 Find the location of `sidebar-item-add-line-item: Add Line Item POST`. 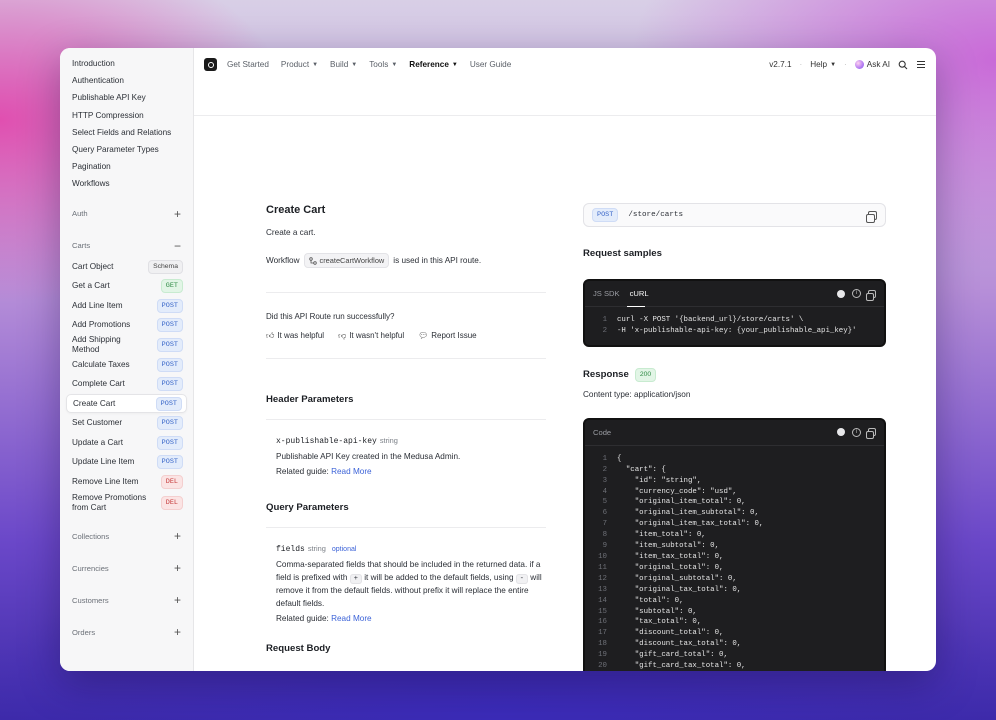

sidebar-item-add-line-item: Add Line Item POST is located at coordinates (126, 306).